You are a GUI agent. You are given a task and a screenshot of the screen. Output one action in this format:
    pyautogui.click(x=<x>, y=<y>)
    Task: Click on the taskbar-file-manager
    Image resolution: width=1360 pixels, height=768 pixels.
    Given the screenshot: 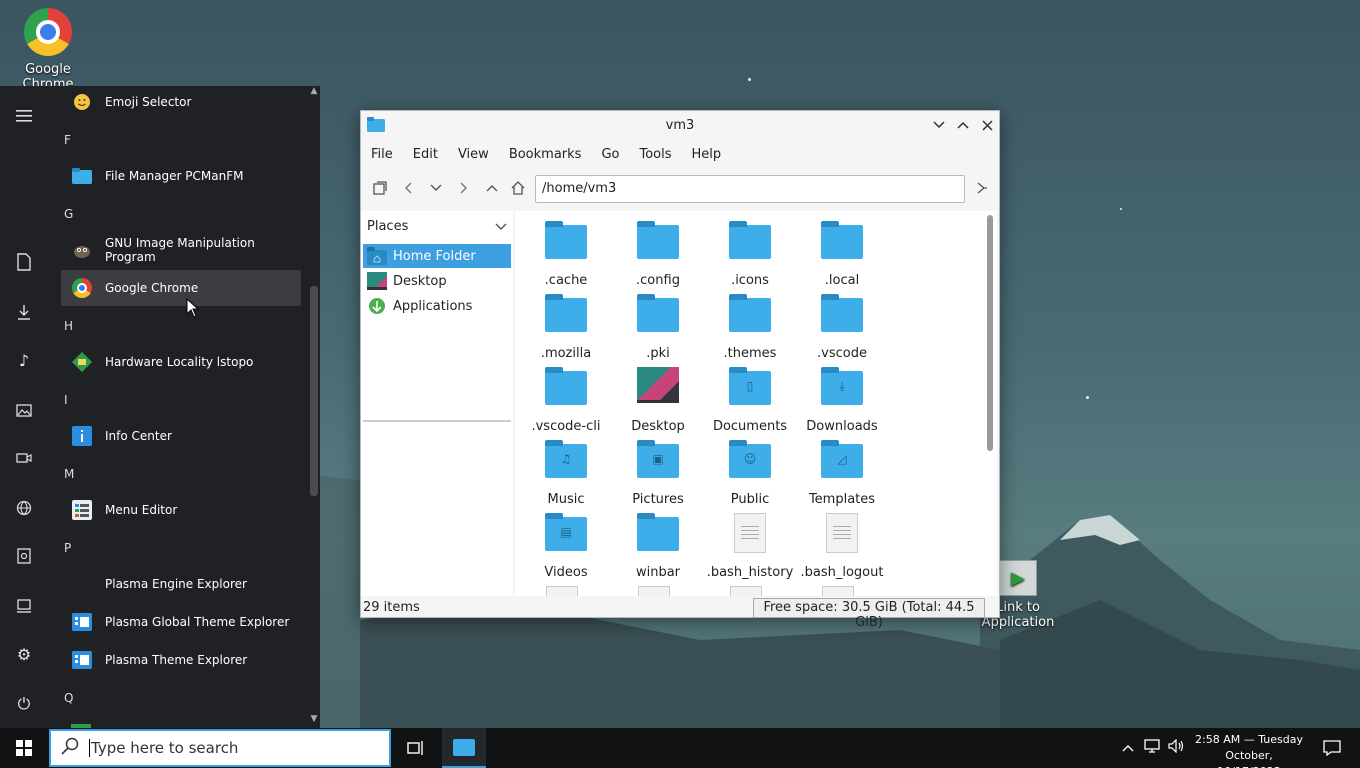 What is the action you would take?
    pyautogui.click(x=464, y=748)
    